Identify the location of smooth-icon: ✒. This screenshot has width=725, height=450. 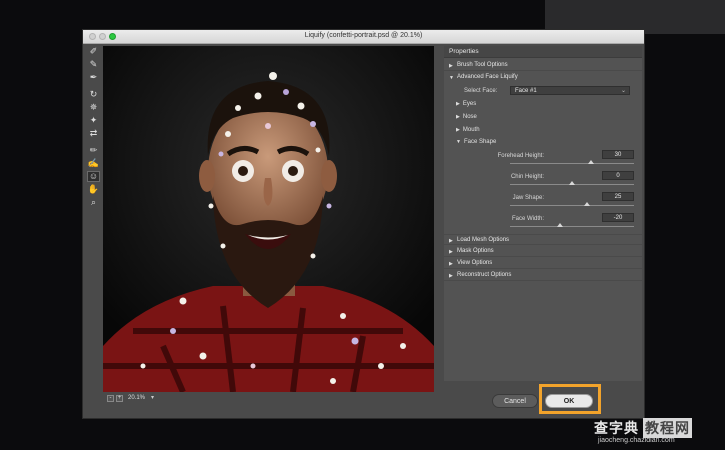
(93, 77).